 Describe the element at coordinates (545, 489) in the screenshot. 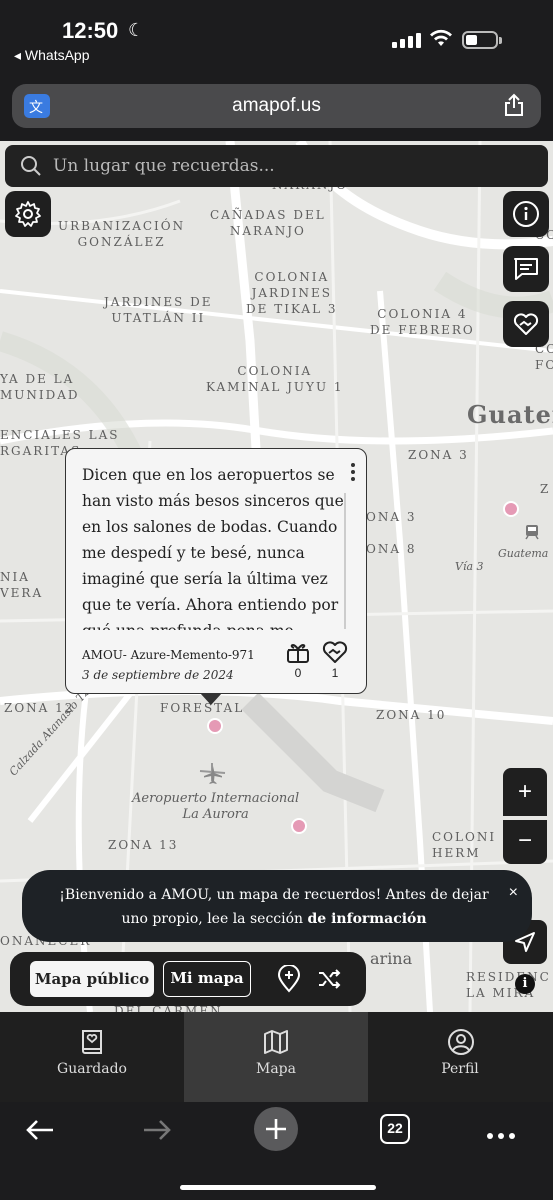

I see `map-label: Z` at that location.